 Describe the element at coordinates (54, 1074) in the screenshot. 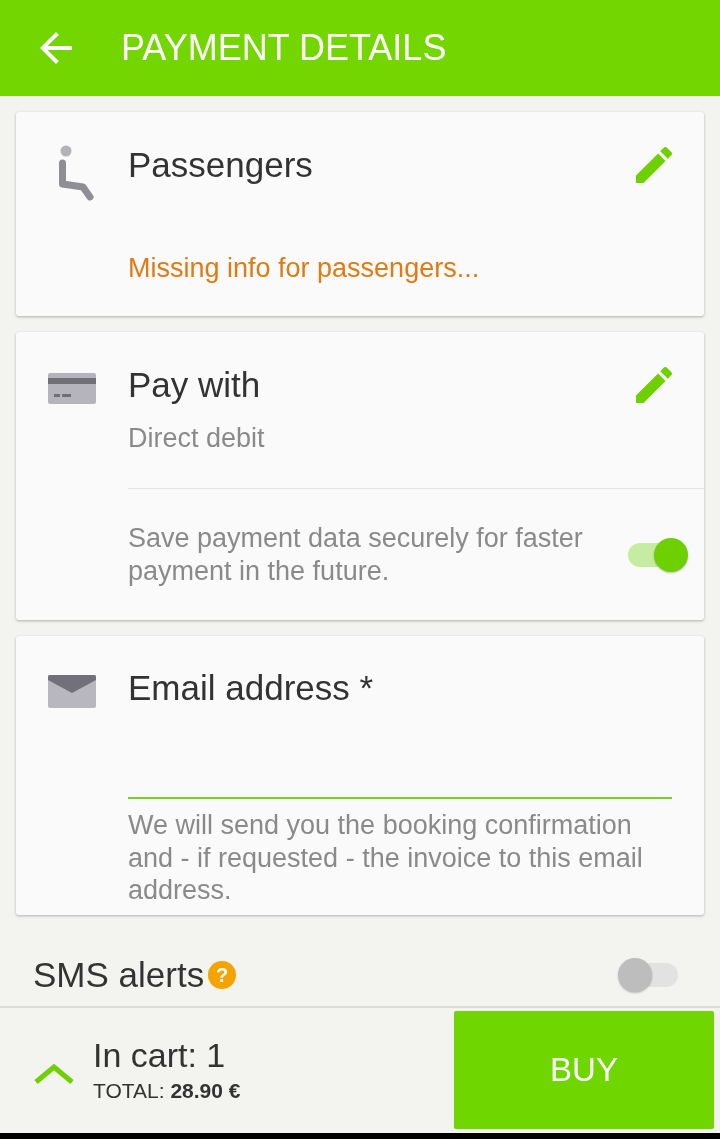

I see `chevron-up-icon` at that location.